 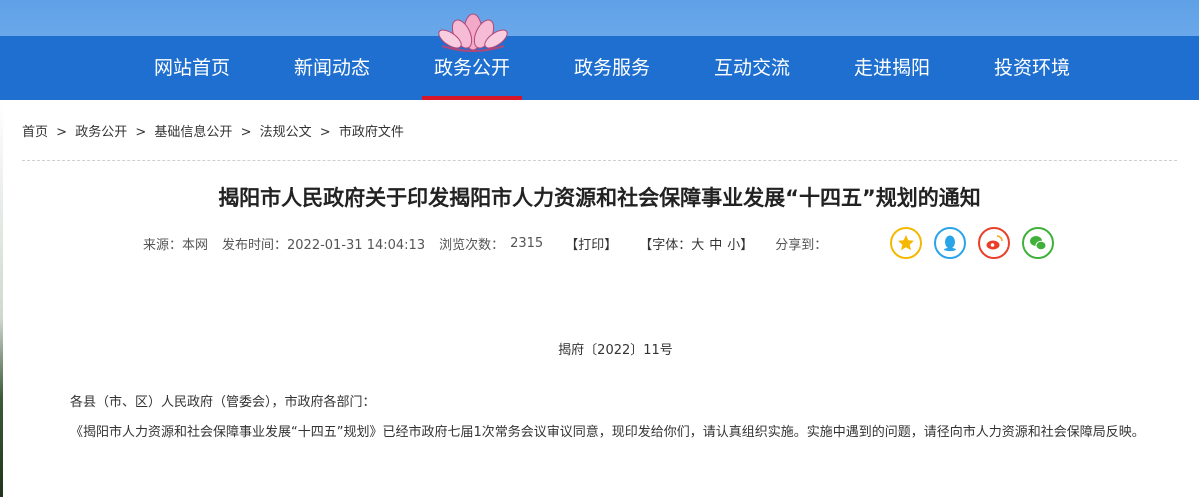 I want to click on breadcrumb: 首页 > 政务公开 > 基础信息公开 > 法规公文 > 市政府文件, so click(x=215, y=130).